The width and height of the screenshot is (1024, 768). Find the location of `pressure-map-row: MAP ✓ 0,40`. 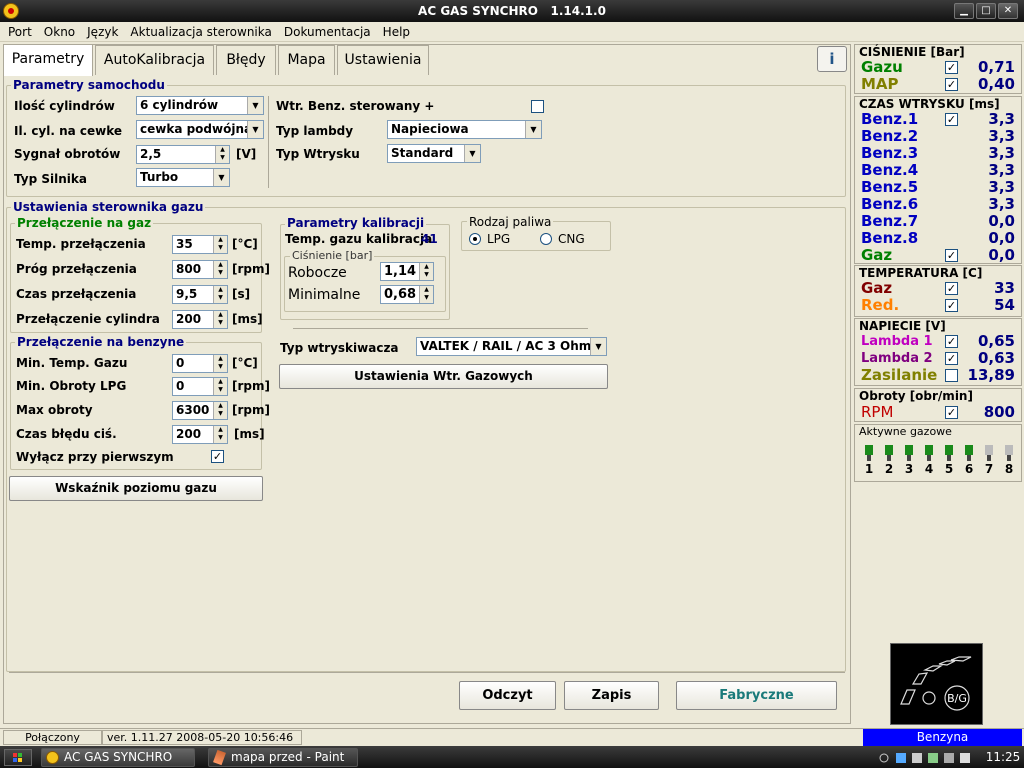

pressure-map-row: MAP ✓ 0,40 is located at coordinates (939, 84).